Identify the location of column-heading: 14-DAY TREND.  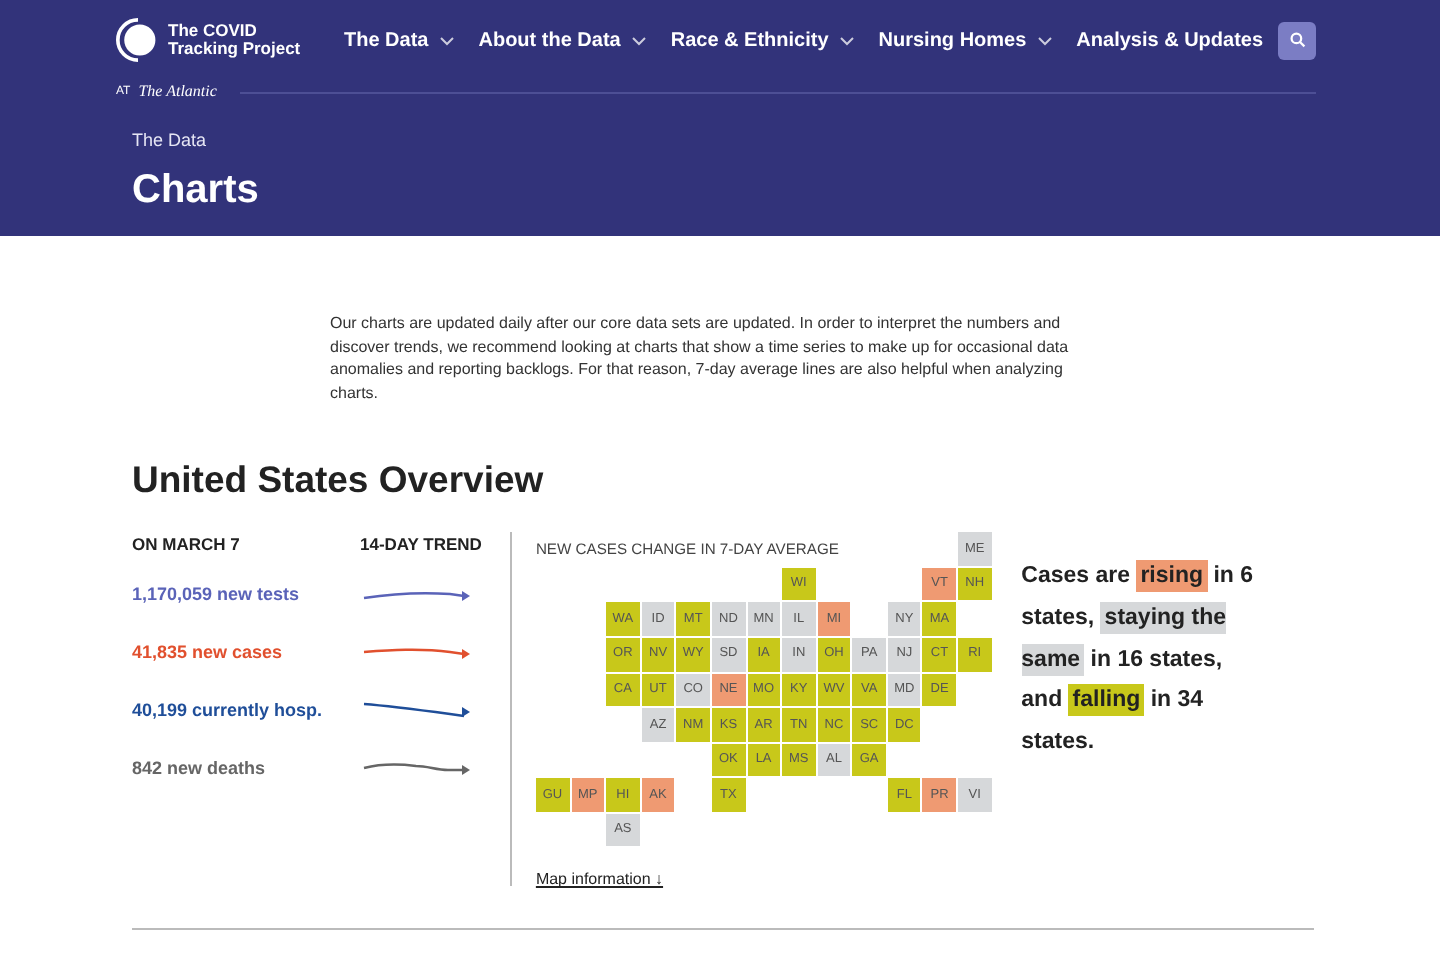
(421, 545).